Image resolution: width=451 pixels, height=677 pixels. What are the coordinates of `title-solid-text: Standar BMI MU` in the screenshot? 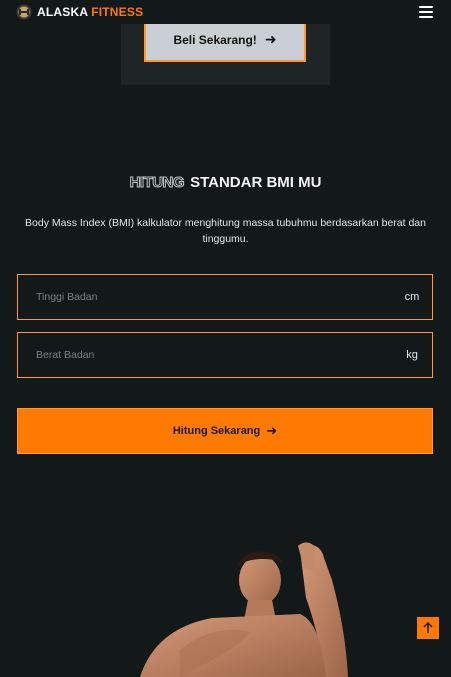 It's located at (256, 182).